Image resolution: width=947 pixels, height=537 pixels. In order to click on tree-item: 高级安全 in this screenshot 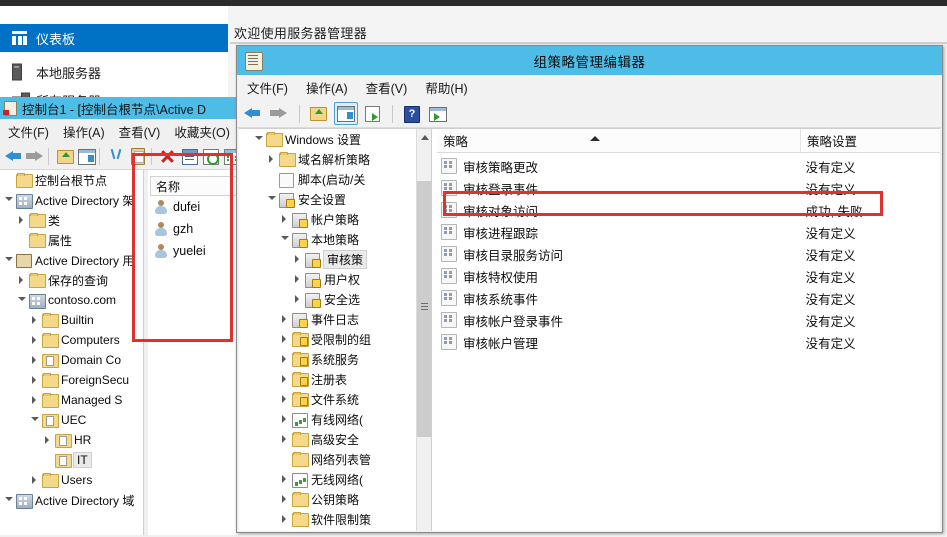, I will do `click(327, 439)`.